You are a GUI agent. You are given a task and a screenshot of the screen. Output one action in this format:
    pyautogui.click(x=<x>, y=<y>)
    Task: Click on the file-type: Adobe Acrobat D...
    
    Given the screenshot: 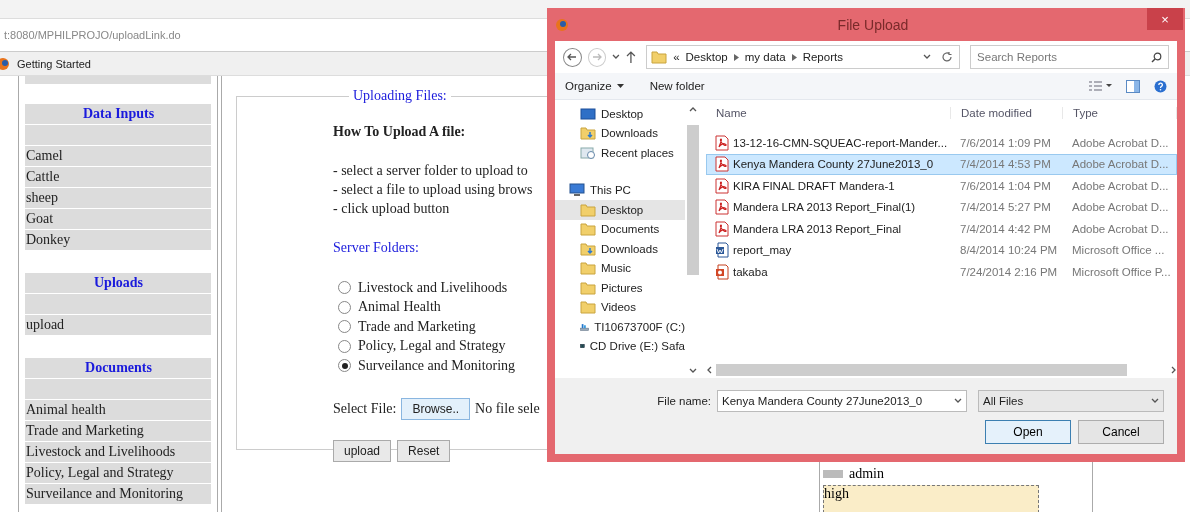 What is the action you would take?
    pyautogui.click(x=1120, y=142)
    